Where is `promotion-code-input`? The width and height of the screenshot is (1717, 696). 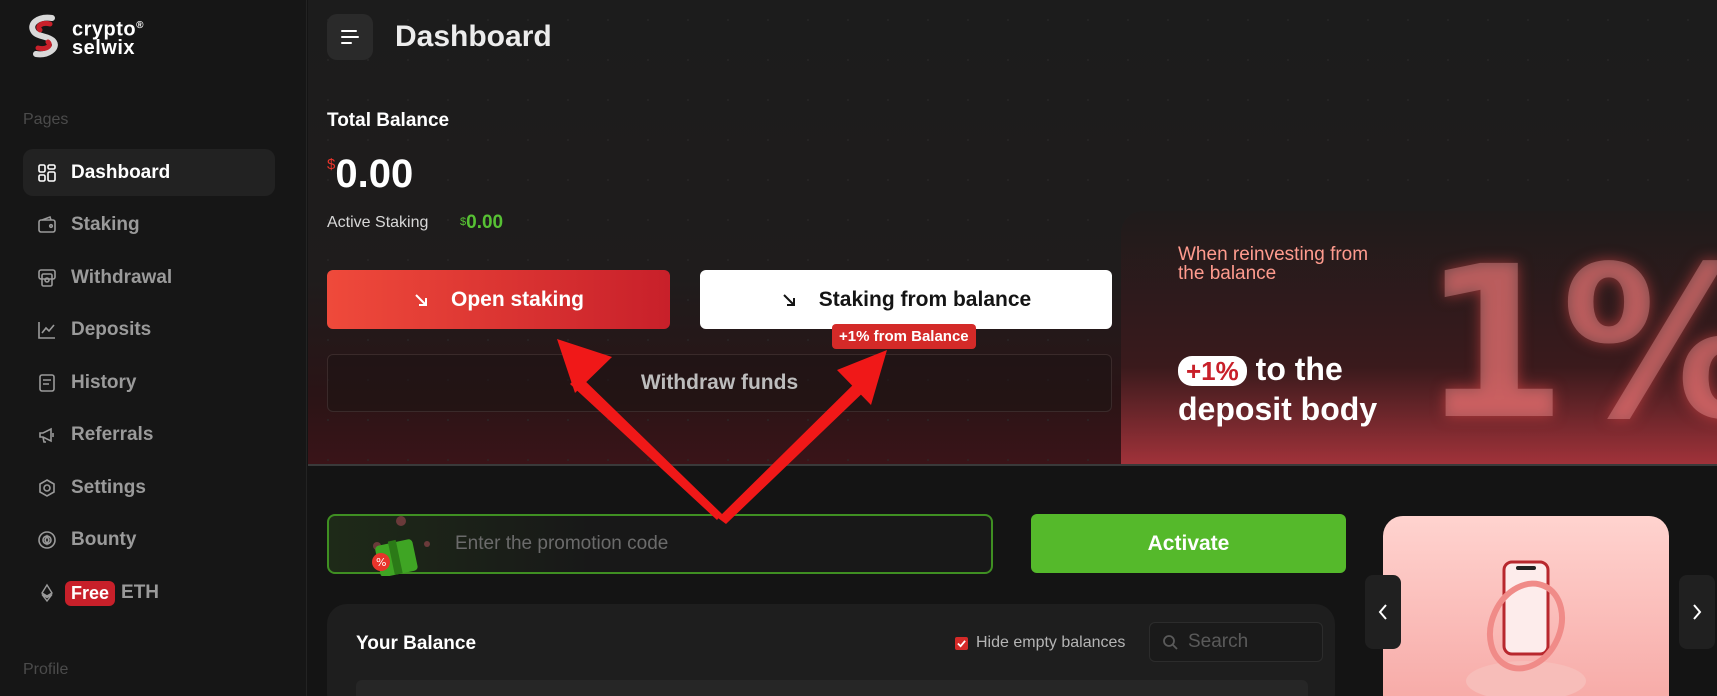 promotion-code-input is located at coordinates (705, 544).